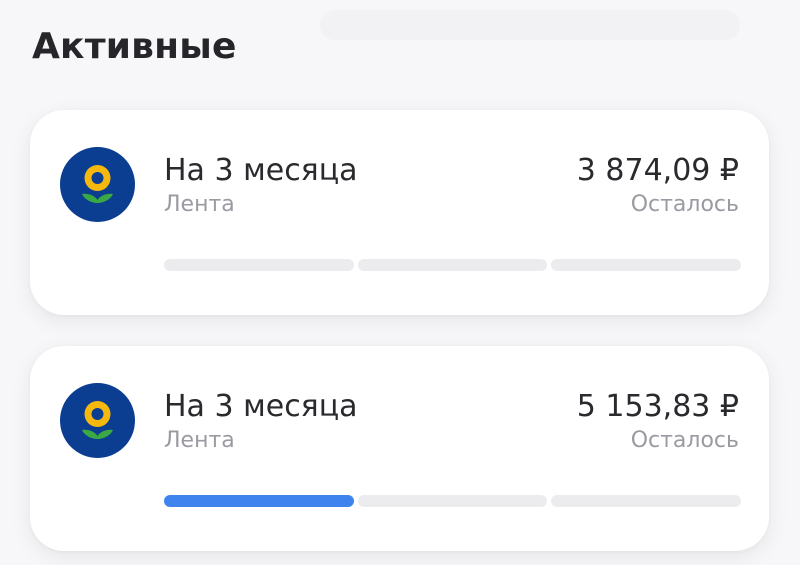 The image size is (800, 565). I want to click on progress-segment-paid, so click(259, 501).